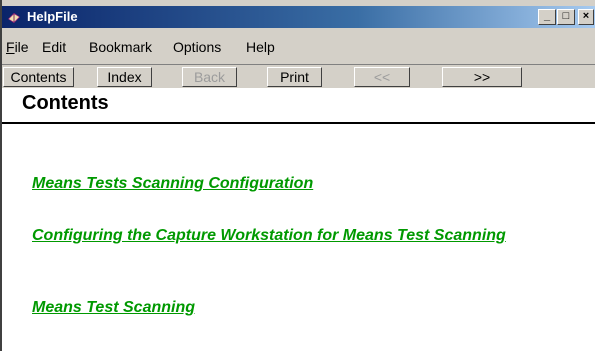 The width and height of the screenshot is (595, 351). Describe the element at coordinates (260, 47) in the screenshot. I see `menu-help: Help` at that location.